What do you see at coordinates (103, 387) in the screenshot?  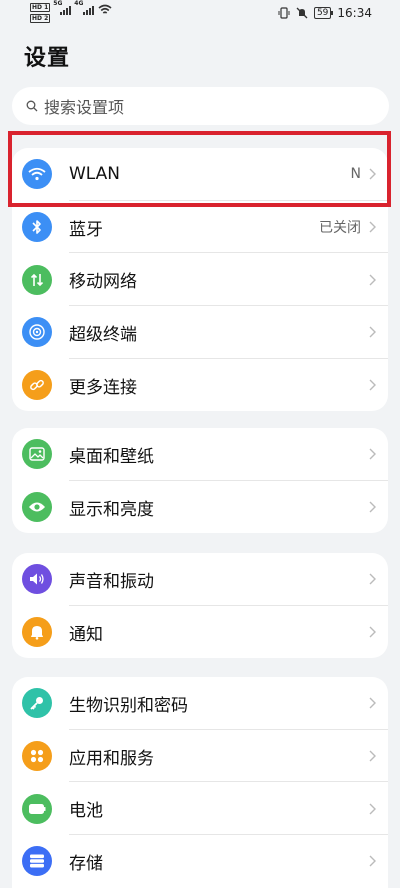 I see `setting-item-label: 更多连接` at bounding box center [103, 387].